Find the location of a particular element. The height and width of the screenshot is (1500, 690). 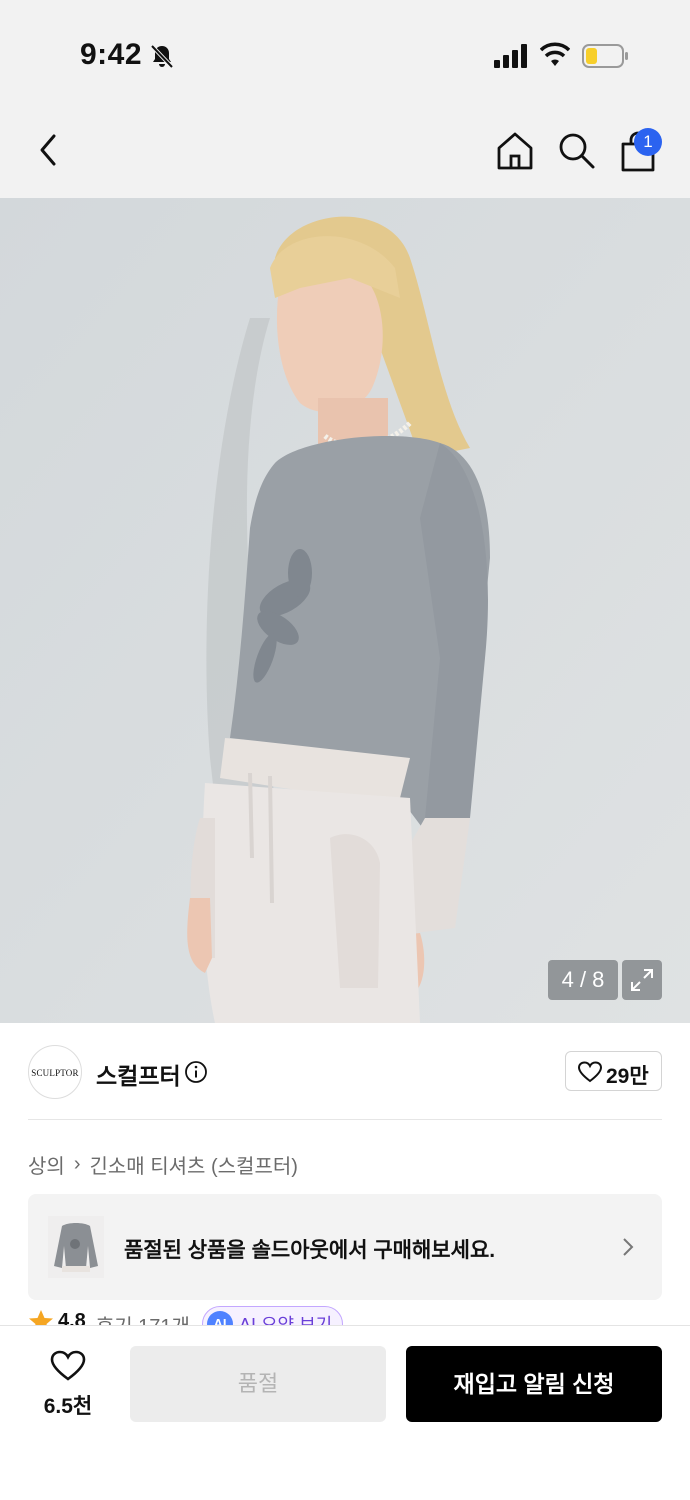

breadcrumb-subcategory: 긴소매 티셔츠 (스컬프터) is located at coordinates (193, 1164).